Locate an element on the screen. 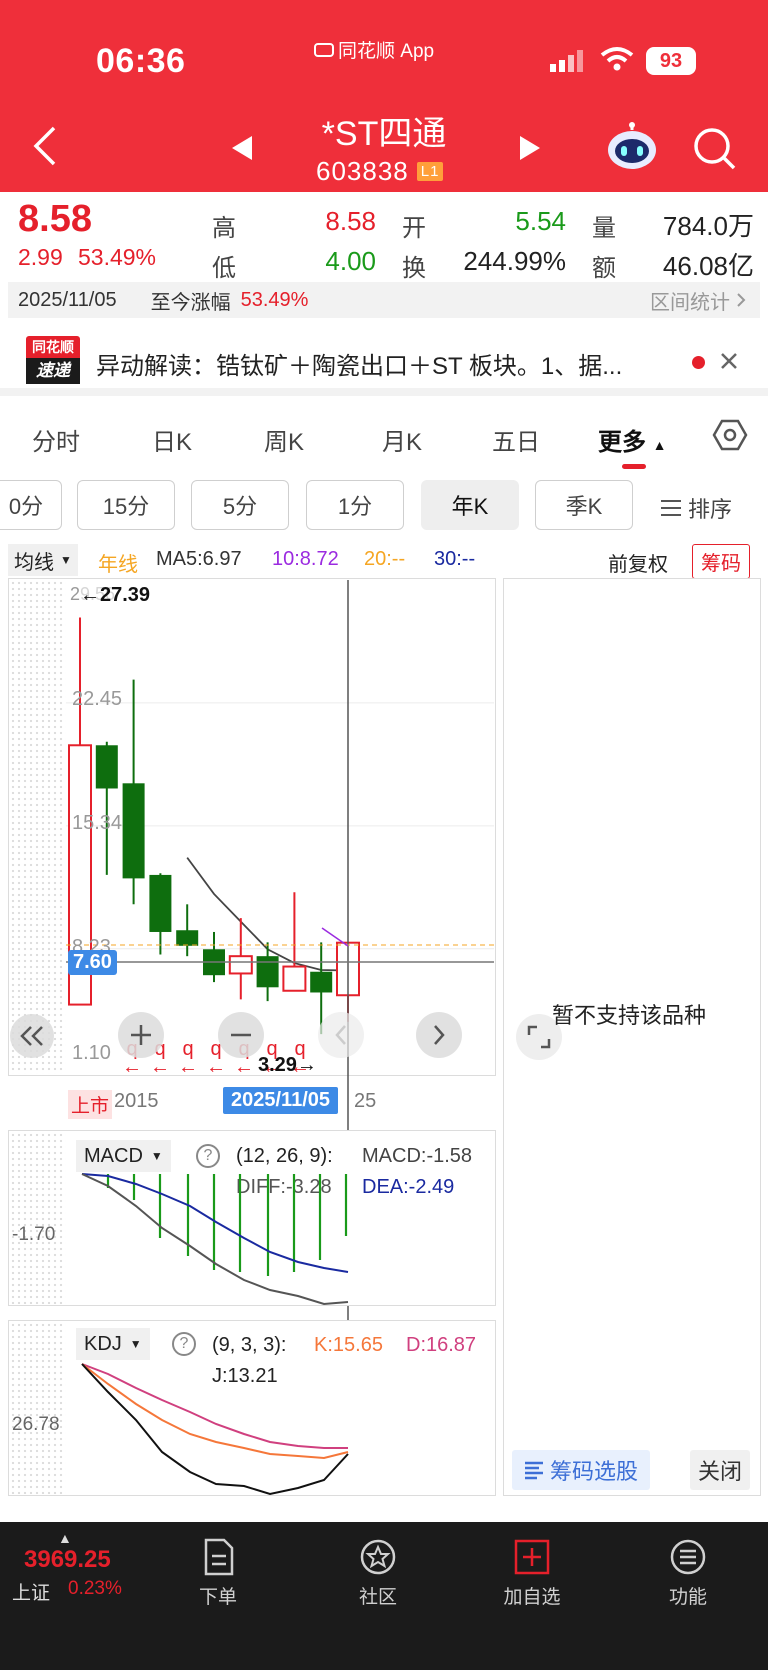 The image size is (768, 1670). kdj-j-line is located at coordinates (215, 1429).